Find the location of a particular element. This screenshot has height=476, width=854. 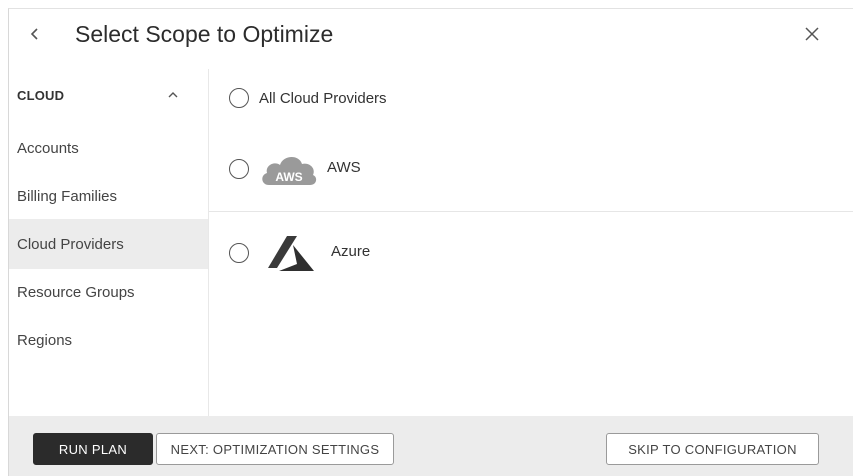

chevron-left-icon is located at coordinates (34, 34).